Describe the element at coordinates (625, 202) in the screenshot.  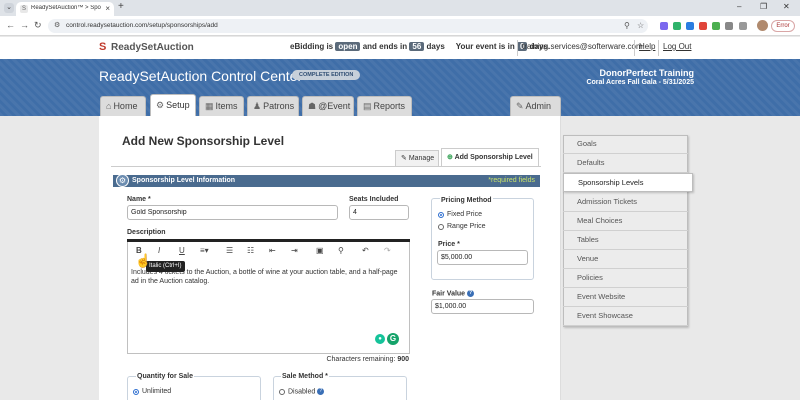
I see `menu-item-admission-tickets: Admission Tickets` at that location.